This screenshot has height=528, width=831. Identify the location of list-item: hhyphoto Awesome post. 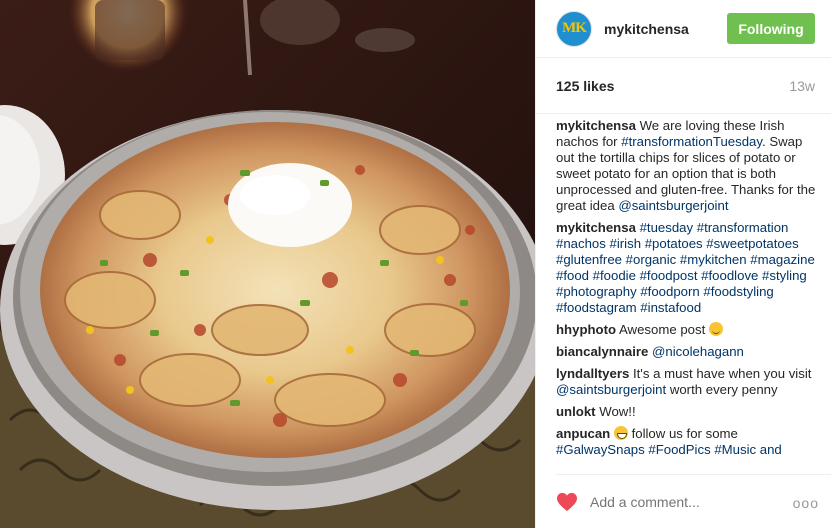
(687, 330).